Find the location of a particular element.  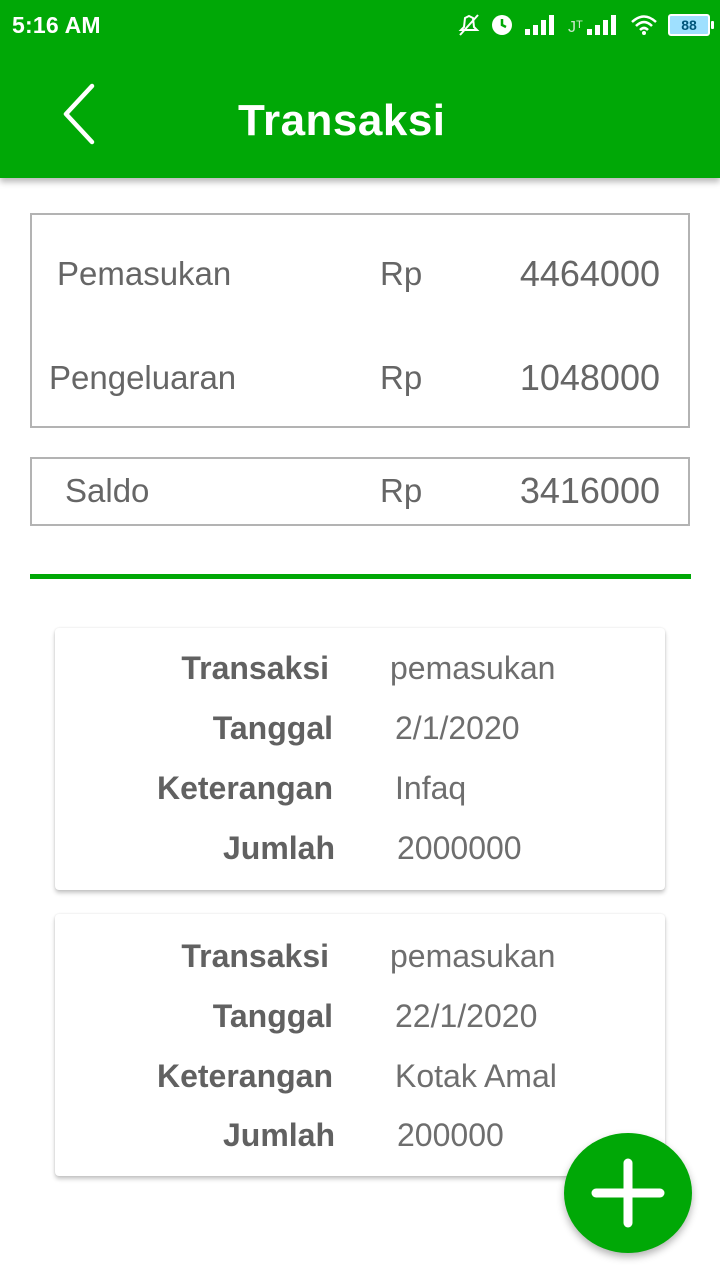

keterangan-value: Kotak Amal is located at coordinates (476, 1076).